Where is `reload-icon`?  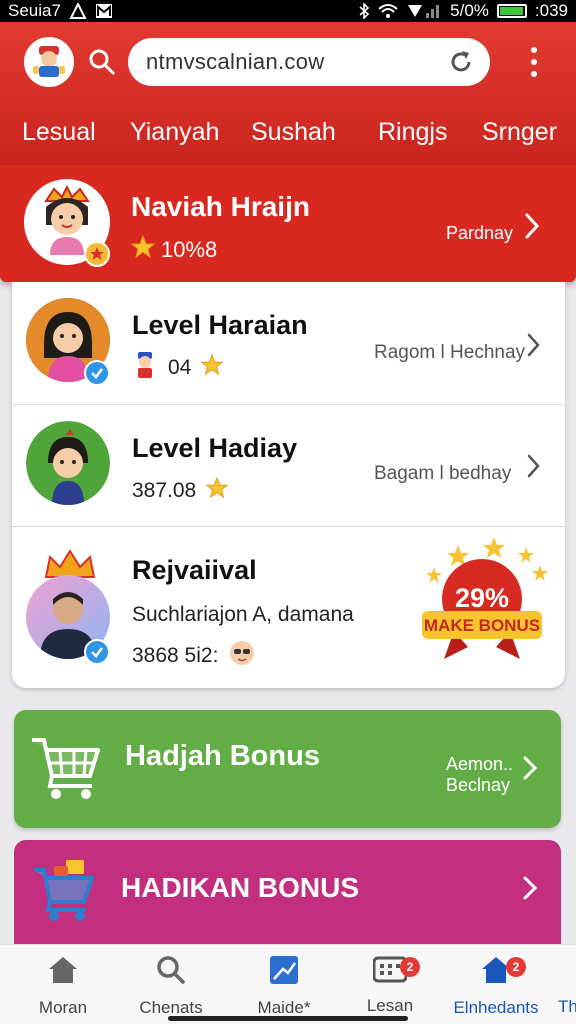 reload-icon is located at coordinates (461, 62).